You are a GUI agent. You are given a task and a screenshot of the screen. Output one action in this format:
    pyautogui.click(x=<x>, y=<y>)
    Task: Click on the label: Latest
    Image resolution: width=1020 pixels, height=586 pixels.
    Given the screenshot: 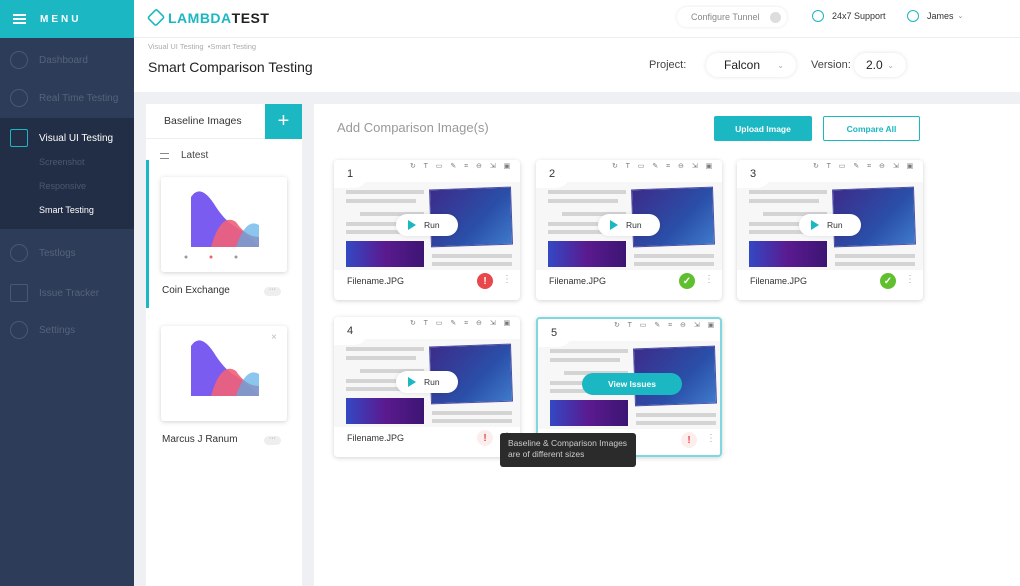 What is the action you would take?
    pyautogui.click(x=195, y=155)
    